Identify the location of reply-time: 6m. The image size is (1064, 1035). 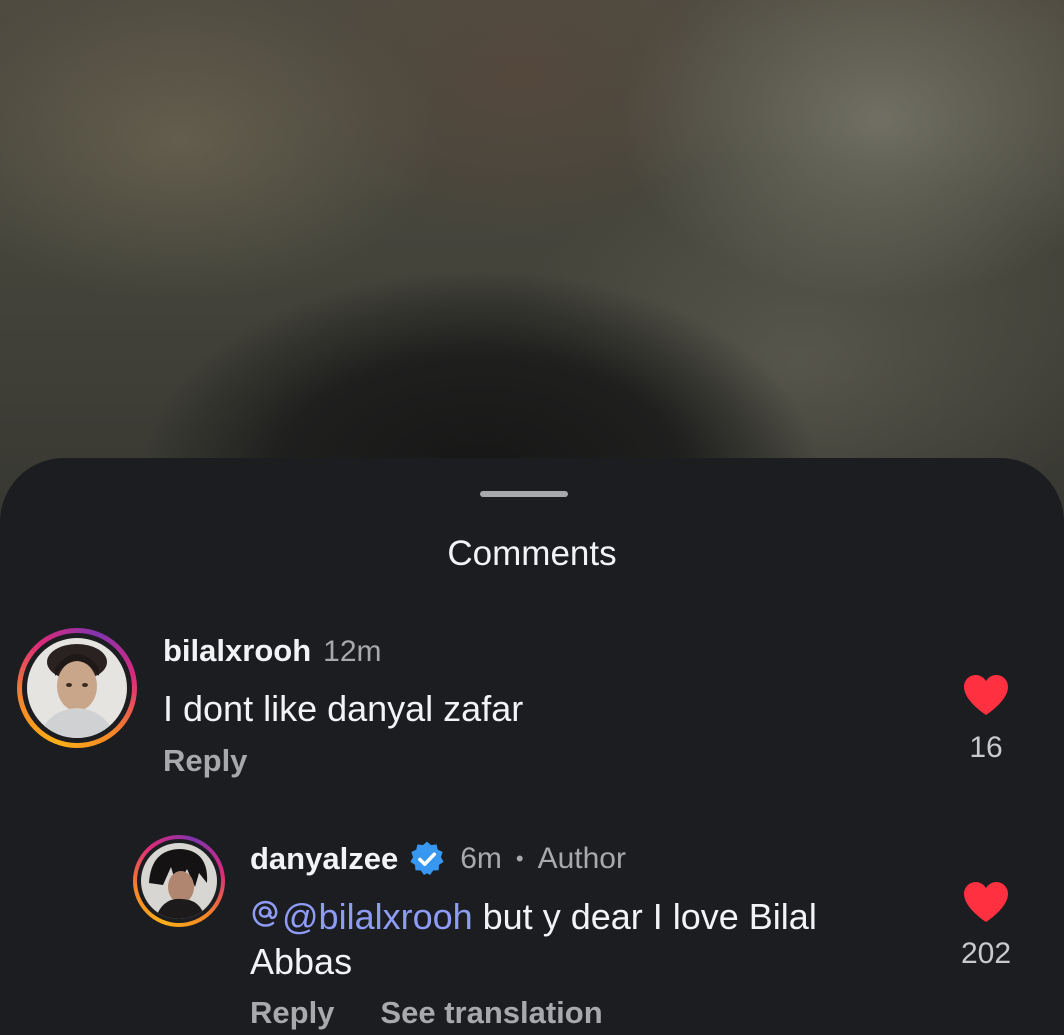
(481, 858).